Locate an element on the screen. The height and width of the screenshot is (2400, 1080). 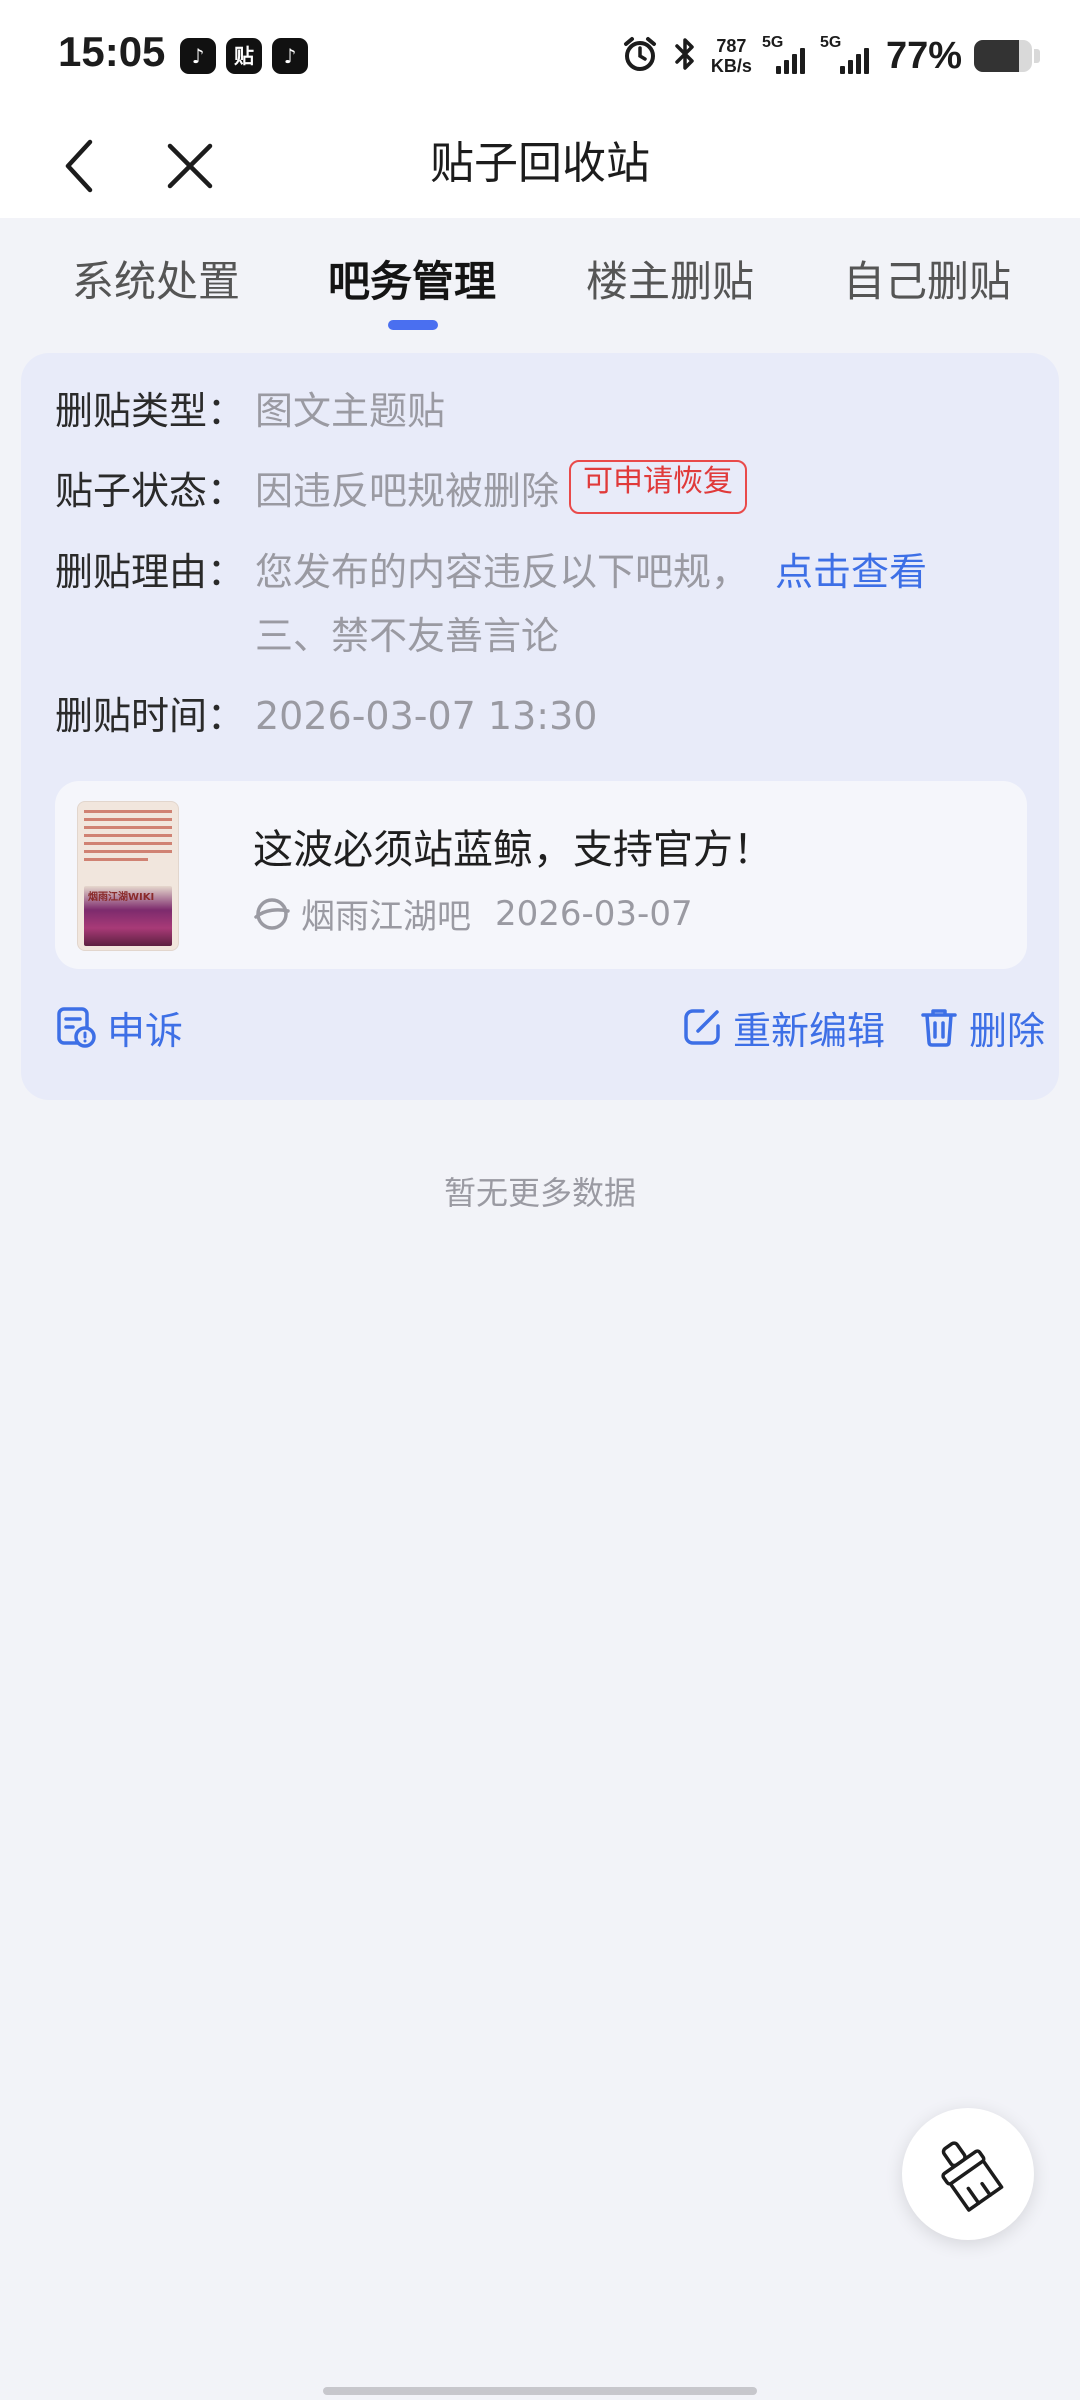
no-more-data-text: 暂无更多数据 is located at coordinates (539, 1193).